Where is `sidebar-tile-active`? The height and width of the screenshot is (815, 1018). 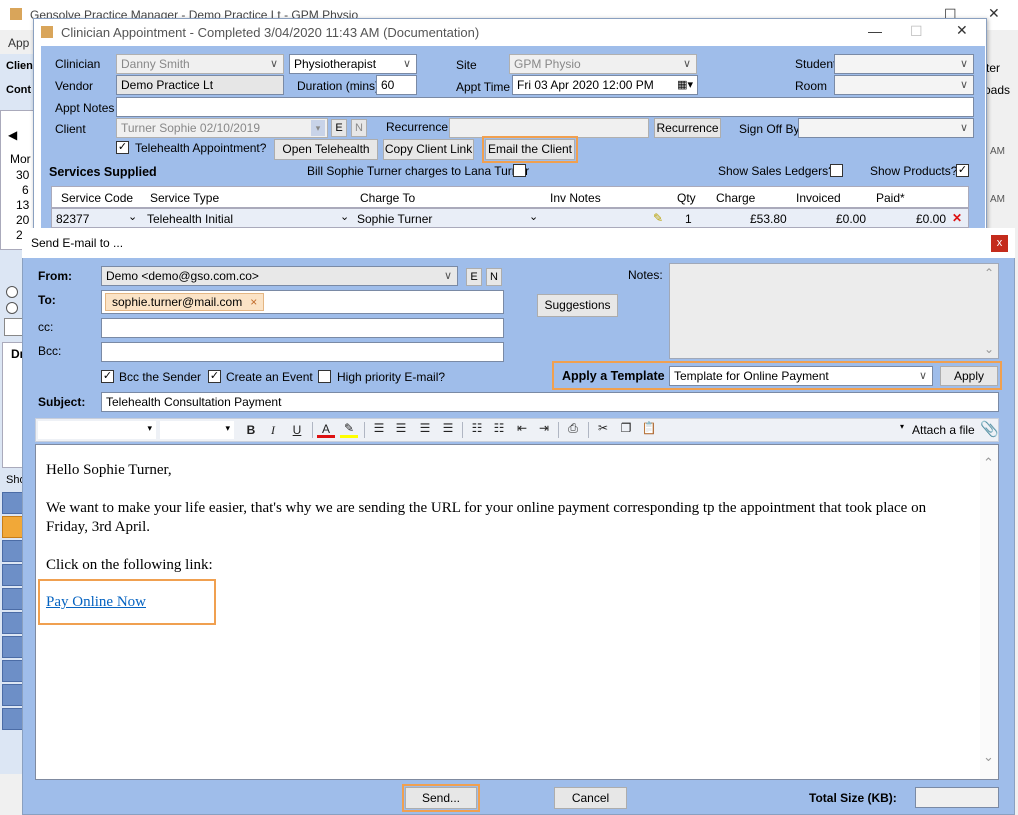 sidebar-tile-active is located at coordinates (13, 527).